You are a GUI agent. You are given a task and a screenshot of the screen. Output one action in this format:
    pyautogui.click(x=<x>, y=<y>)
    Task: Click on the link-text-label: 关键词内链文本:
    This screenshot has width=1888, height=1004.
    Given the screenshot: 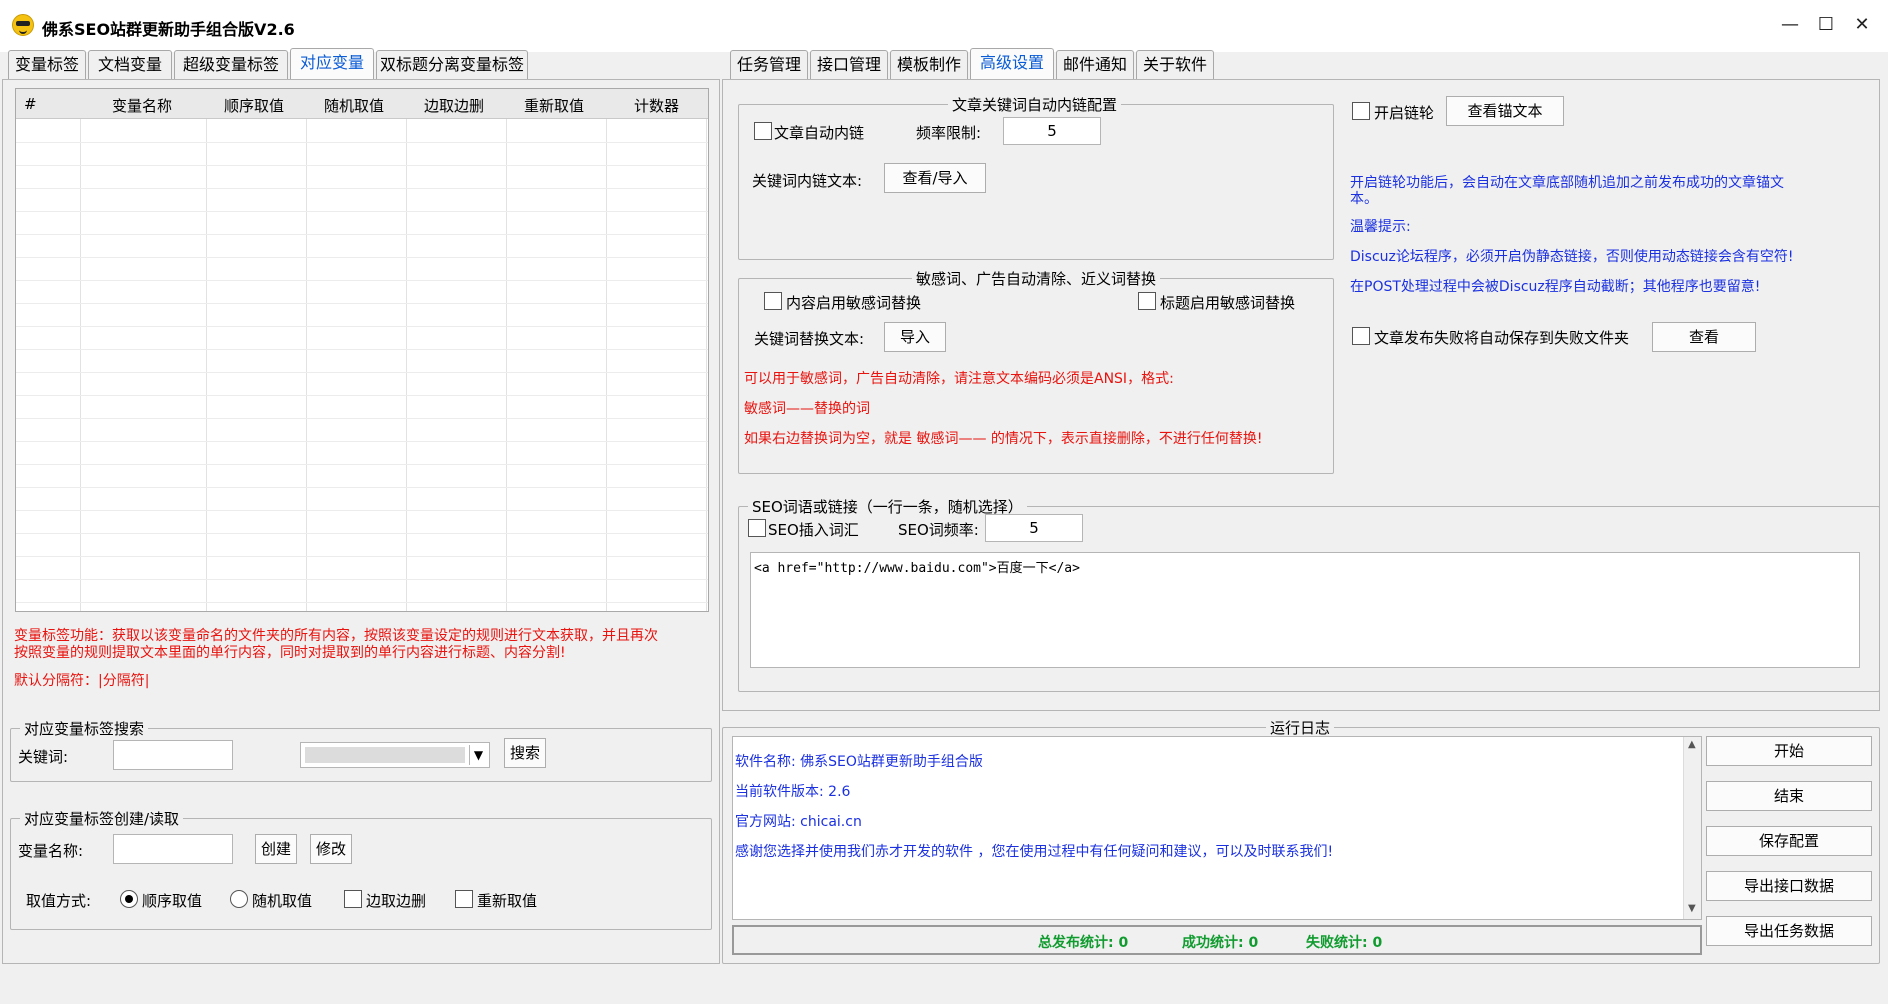 What is the action you would take?
    pyautogui.click(x=807, y=181)
    